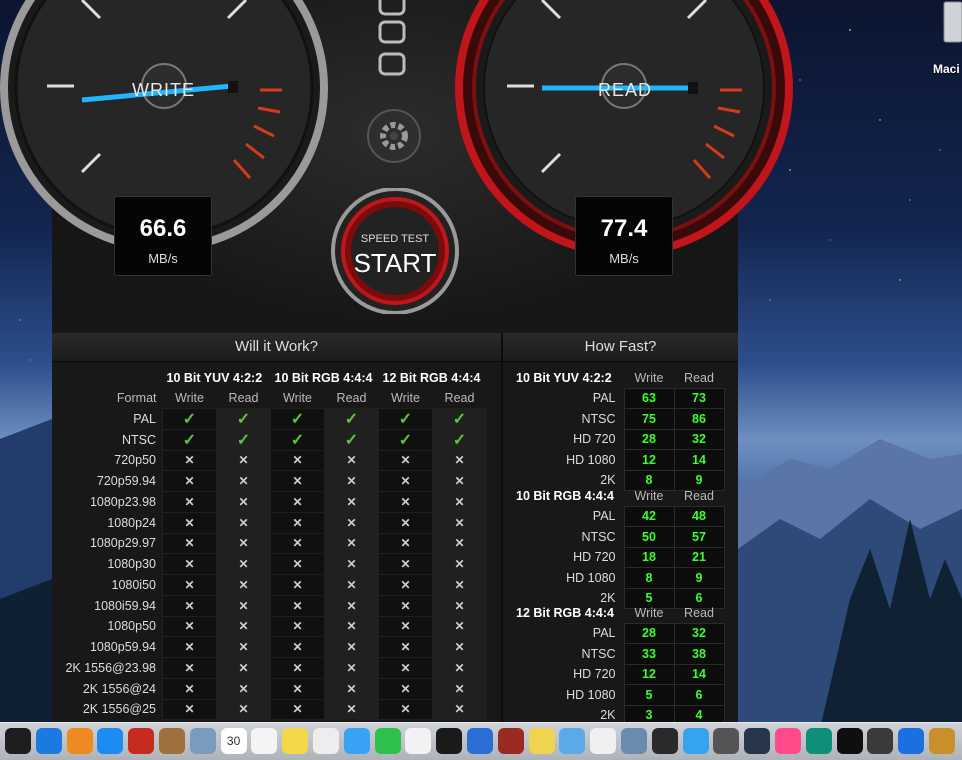  Describe the element at coordinates (393, 40) in the screenshot. I see `drive-selector` at that location.